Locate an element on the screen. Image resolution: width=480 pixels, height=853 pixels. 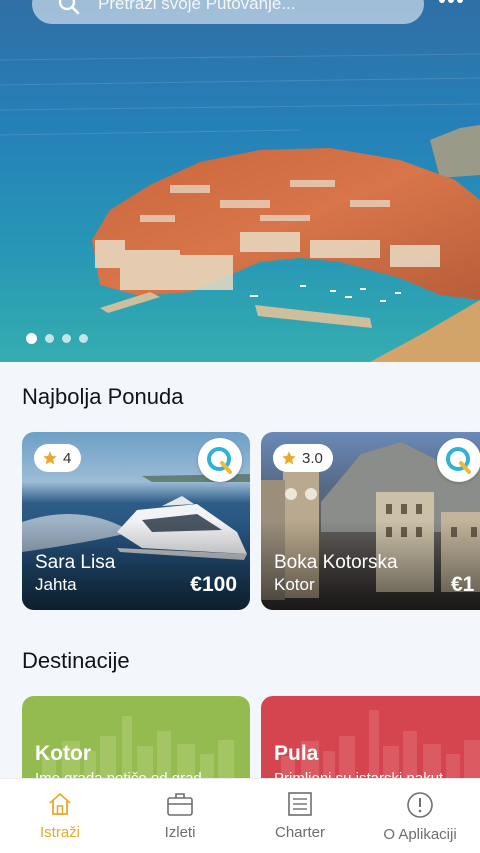
nav-item-izleti: Izleti is located at coordinates (180, 816).